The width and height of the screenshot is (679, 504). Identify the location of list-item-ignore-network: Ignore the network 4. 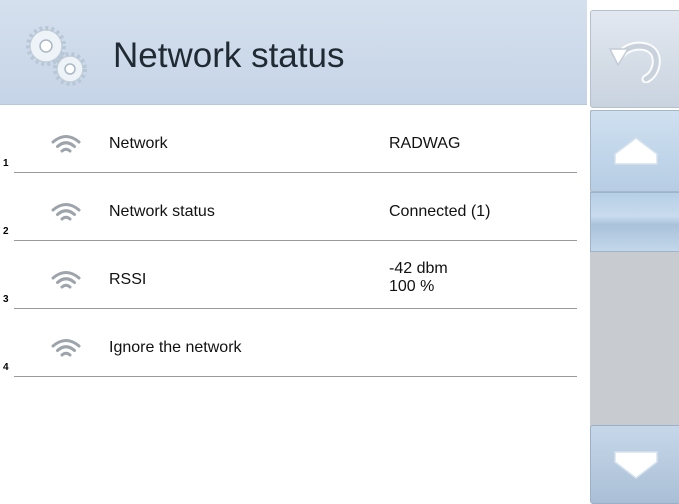
(293, 343).